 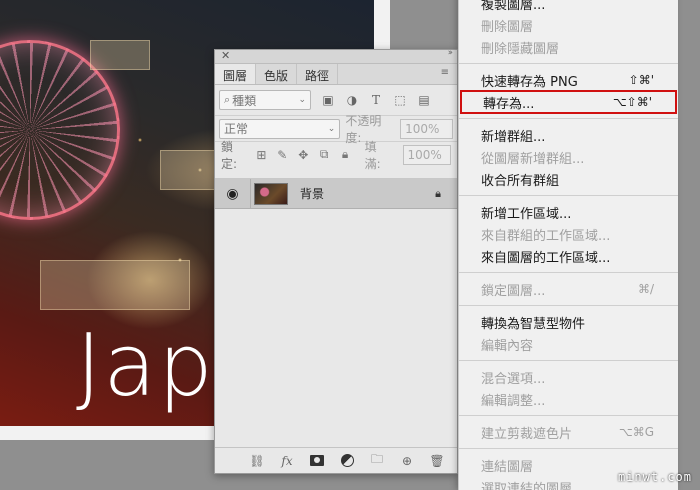 What do you see at coordinates (347, 461) in the screenshot?
I see `adjustment-layer-icon` at bounding box center [347, 461].